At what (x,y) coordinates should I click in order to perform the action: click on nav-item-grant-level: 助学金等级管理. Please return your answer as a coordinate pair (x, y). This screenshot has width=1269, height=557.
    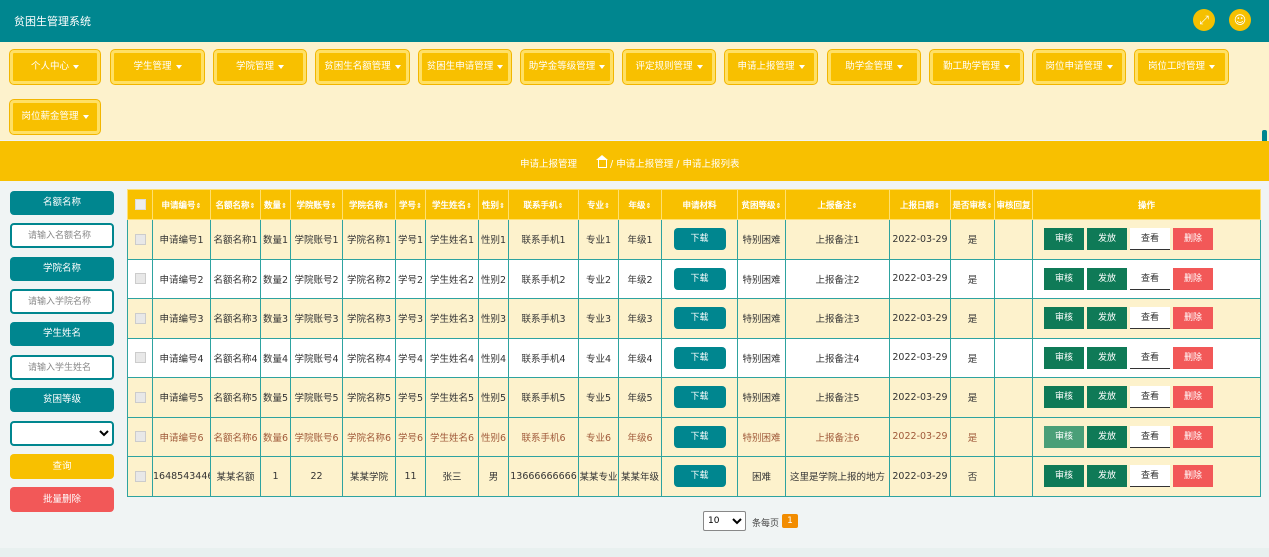
    Looking at the image, I should click on (567, 67).